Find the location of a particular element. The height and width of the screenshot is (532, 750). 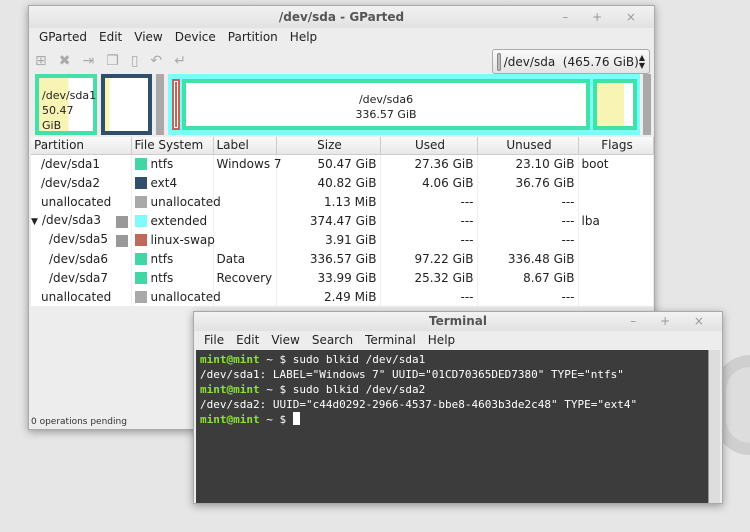

terminal-menu-view: View is located at coordinates (285, 340).